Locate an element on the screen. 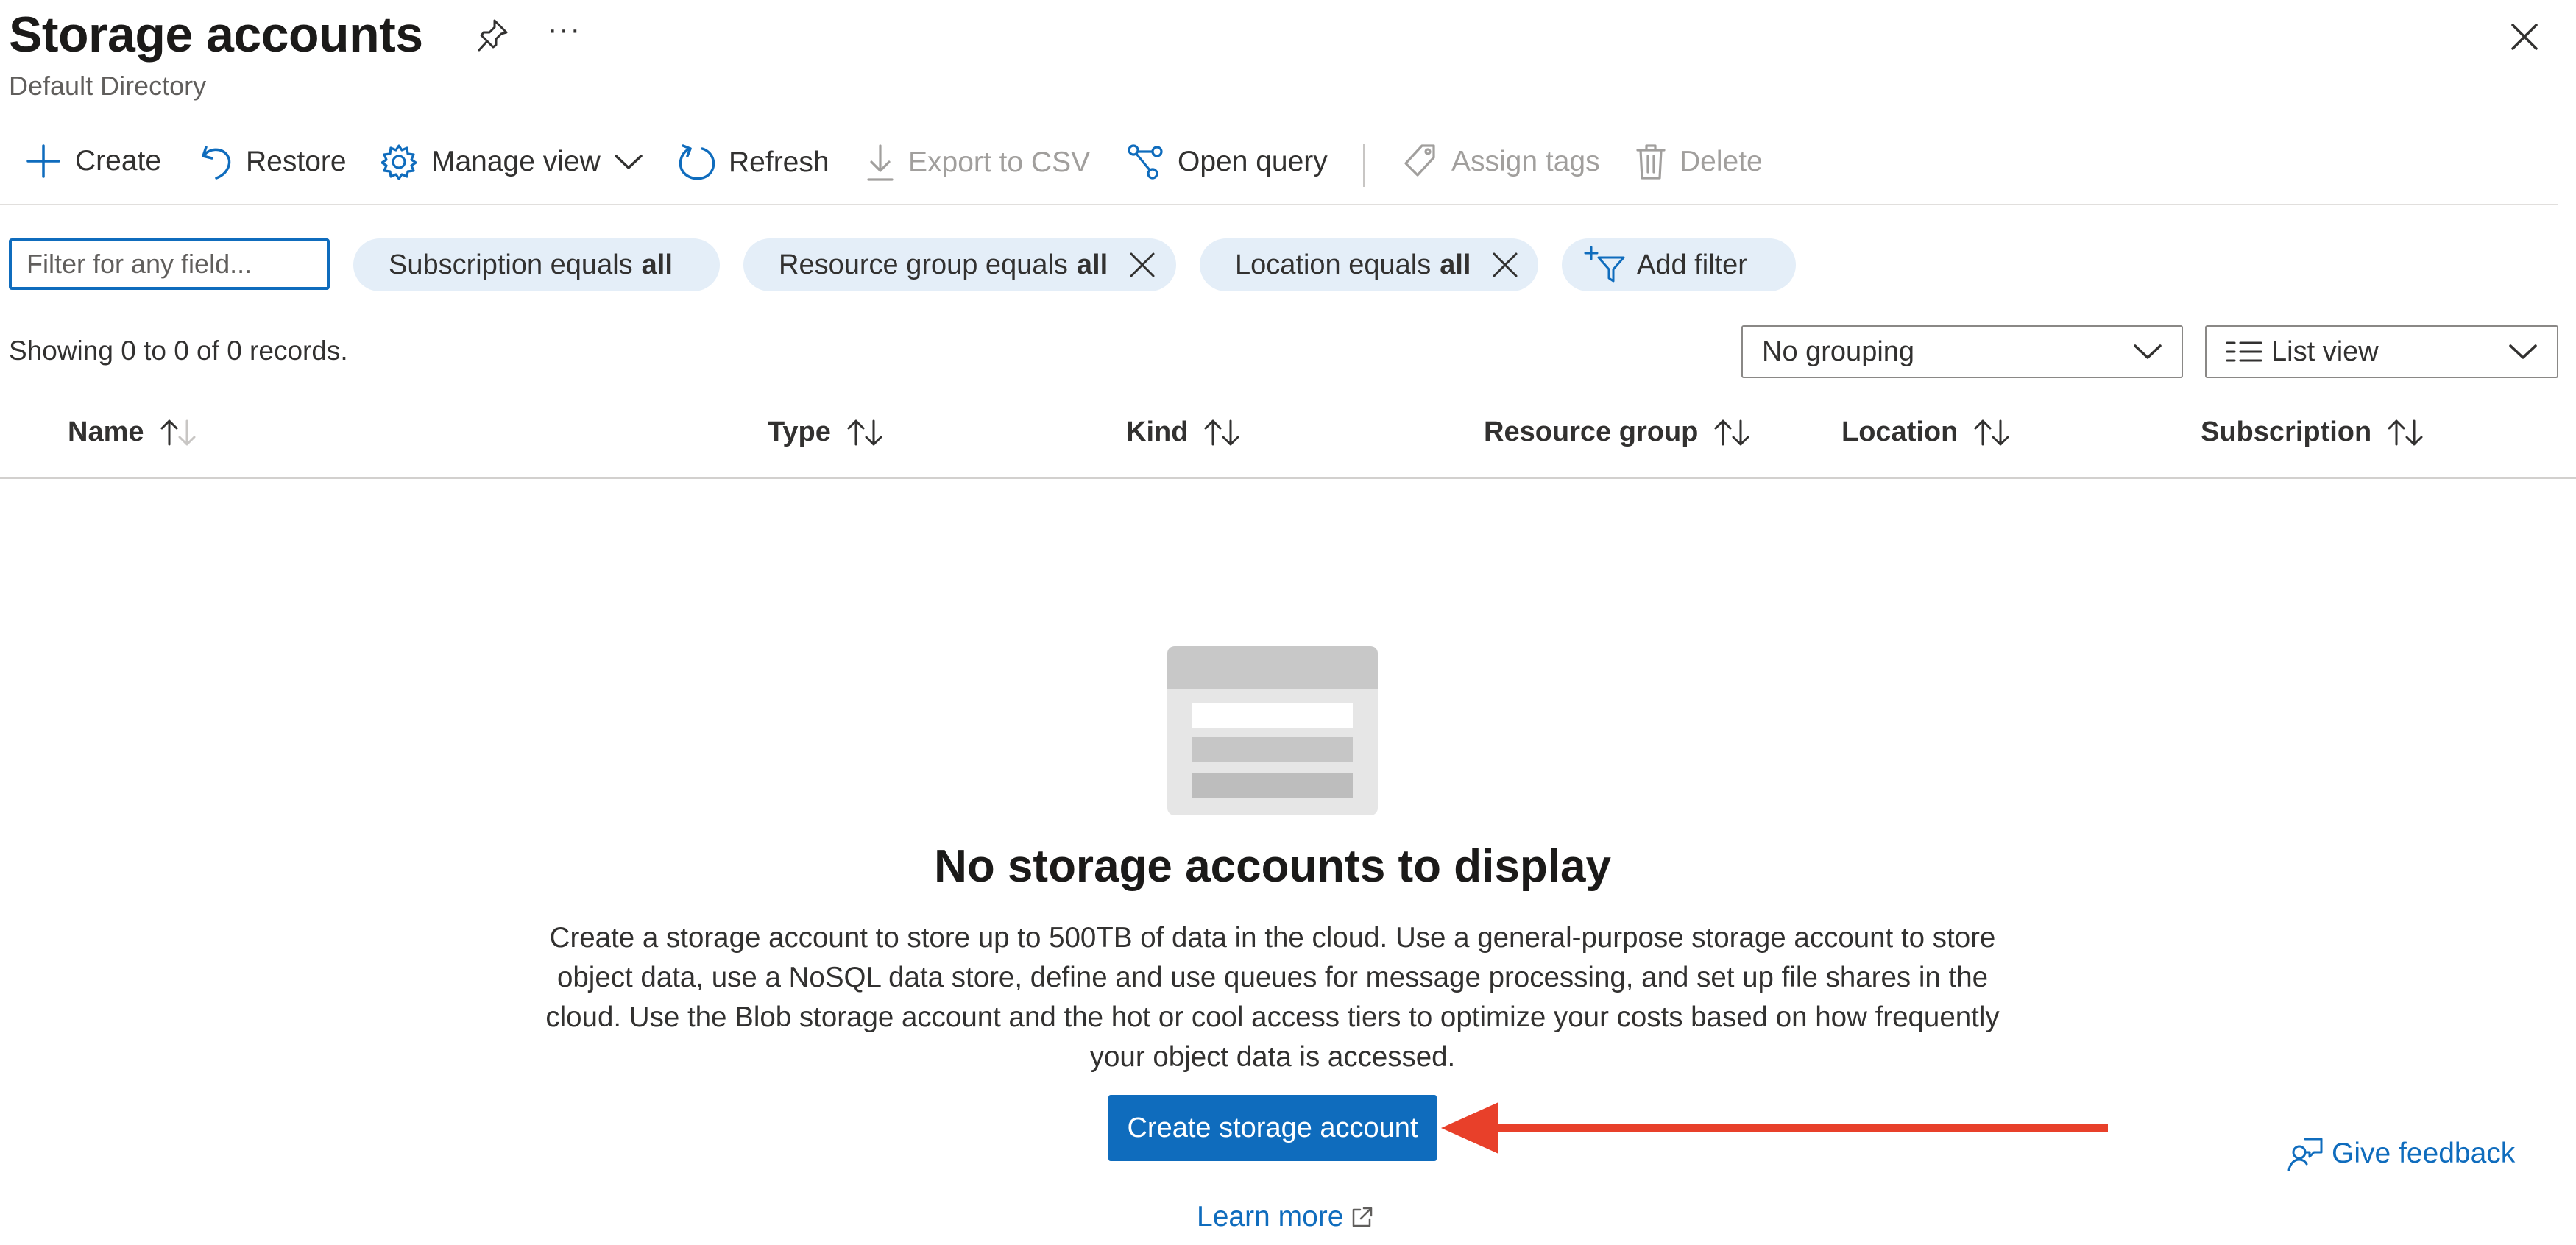  export-csv-label: Export to CSV is located at coordinates (1000, 162).